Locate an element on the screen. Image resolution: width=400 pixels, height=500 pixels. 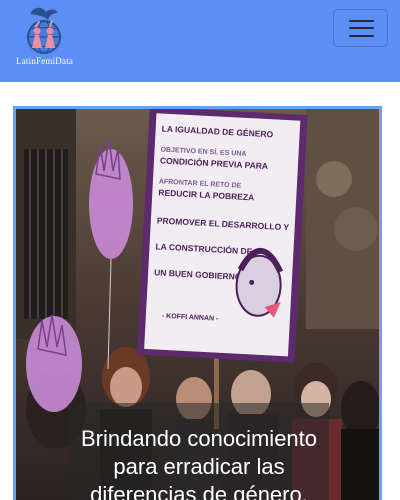
caption-line: Brindando conocimiento is located at coordinates (199, 438).